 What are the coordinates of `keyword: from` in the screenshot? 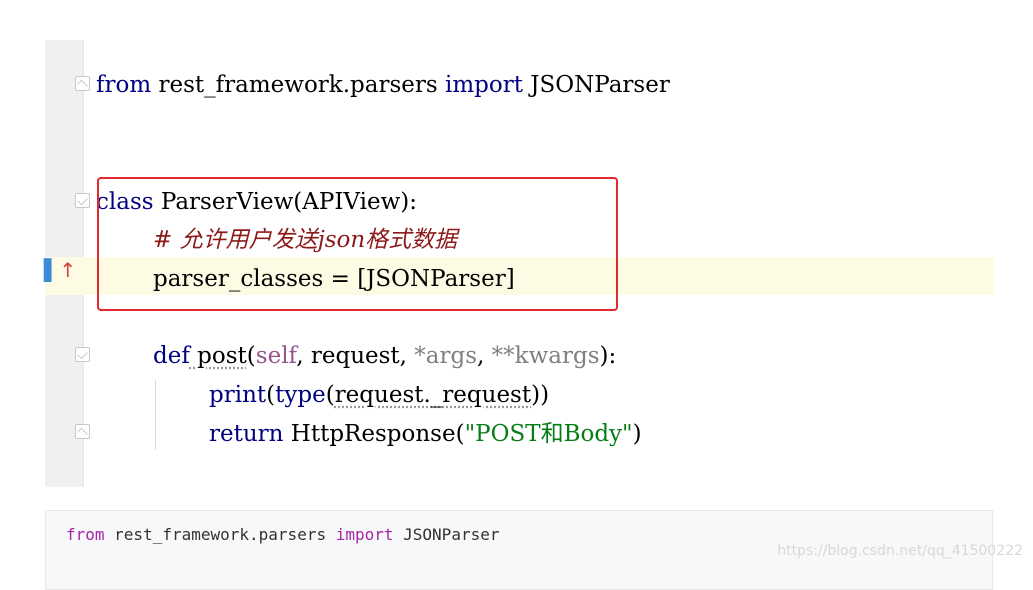 It's located at (124, 85).